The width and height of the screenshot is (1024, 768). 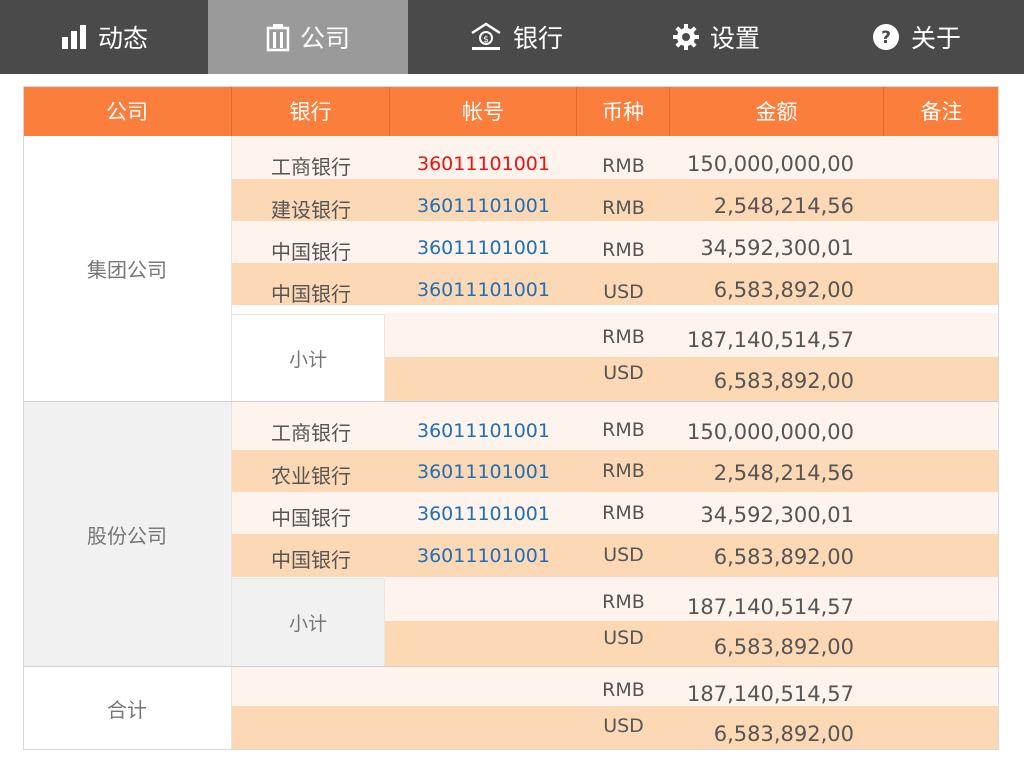 What do you see at coordinates (324, 38) in the screenshot?
I see `tab-label: 公司` at bounding box center [324, 38].